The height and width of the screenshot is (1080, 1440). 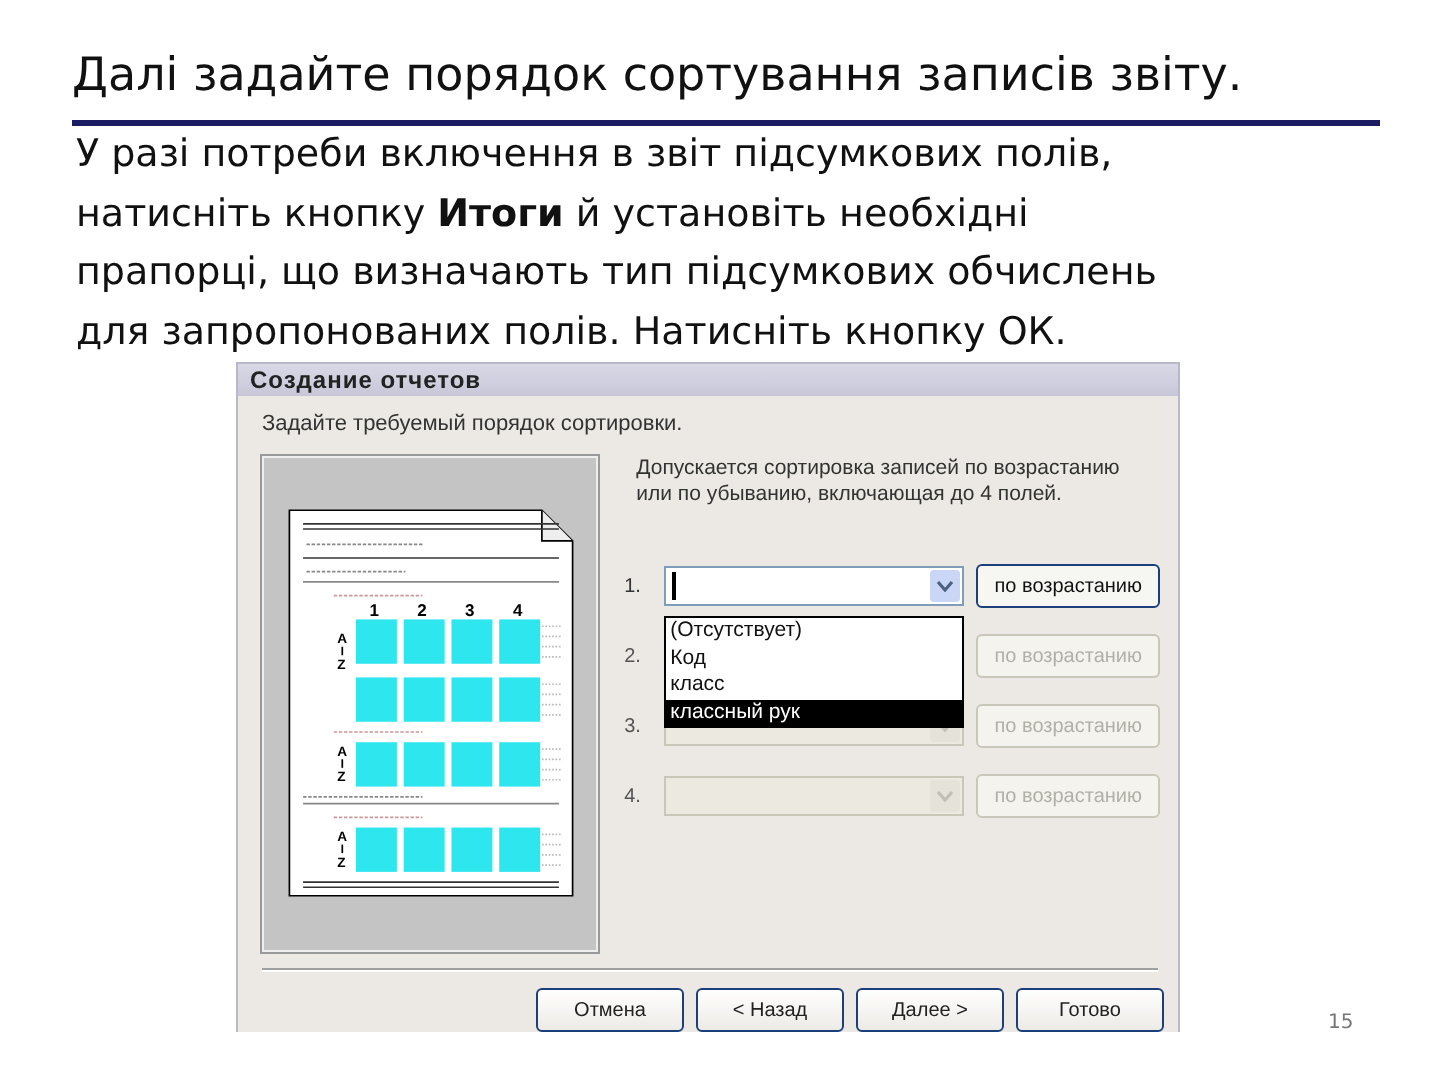 What do you see at coordinates (726, 85) in the screenshot?
I see `slide-title: Далі задайте порядок сортування записів звіту.` at bounding box center [726, 85].